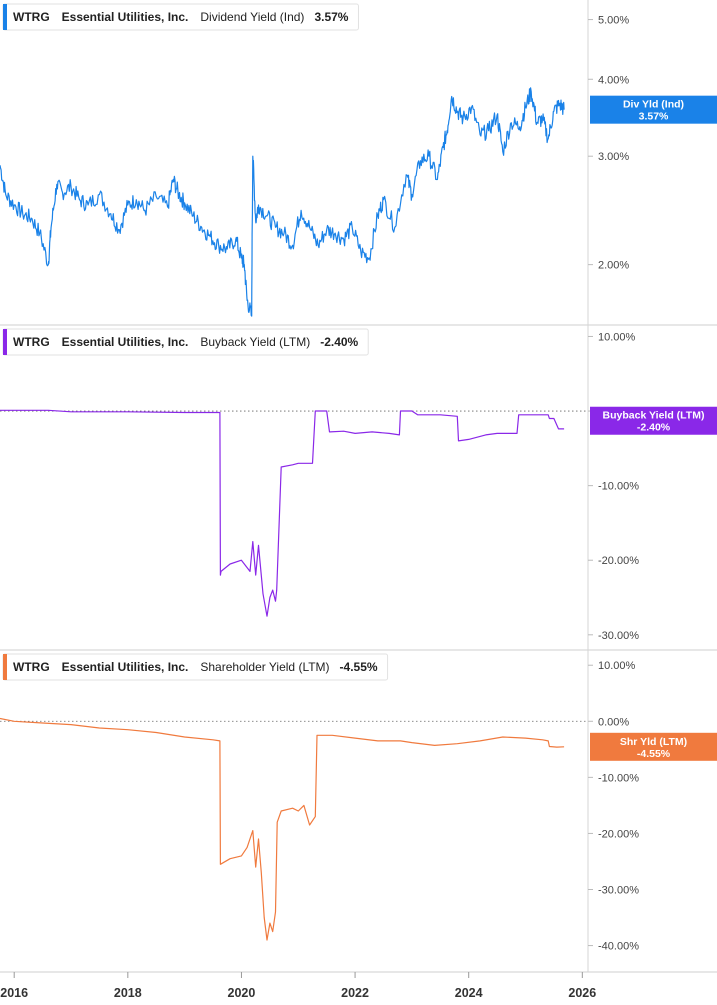 This screenshot has height=1005, width=717. What do you see at coordinates (128, 993) in the screenshot?
I see `x-tick-label: 2018` at bounding box center [128, 993].